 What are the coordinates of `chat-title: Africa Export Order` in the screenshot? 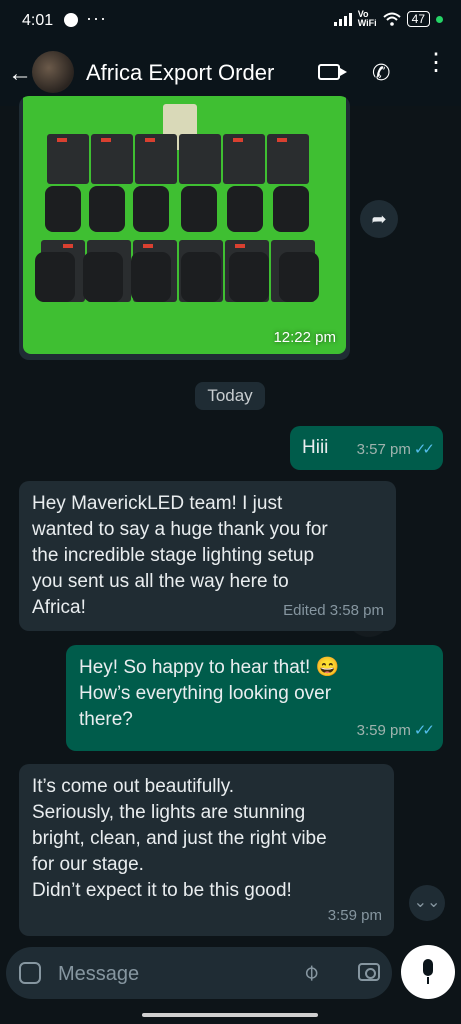 It's located at (180, 73).